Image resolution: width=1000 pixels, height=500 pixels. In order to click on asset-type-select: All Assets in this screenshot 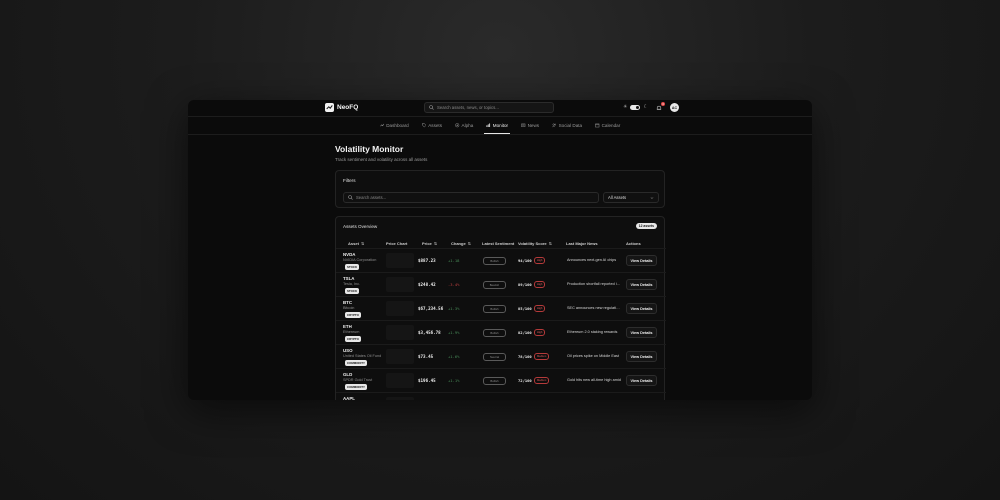, I will do `click(631, 197)`.